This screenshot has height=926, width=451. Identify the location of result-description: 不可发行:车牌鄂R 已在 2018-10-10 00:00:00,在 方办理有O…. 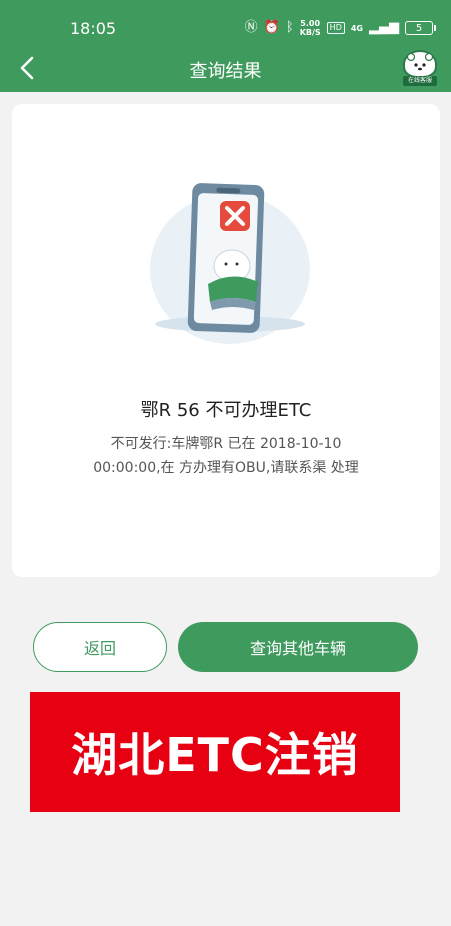
(226, 456).